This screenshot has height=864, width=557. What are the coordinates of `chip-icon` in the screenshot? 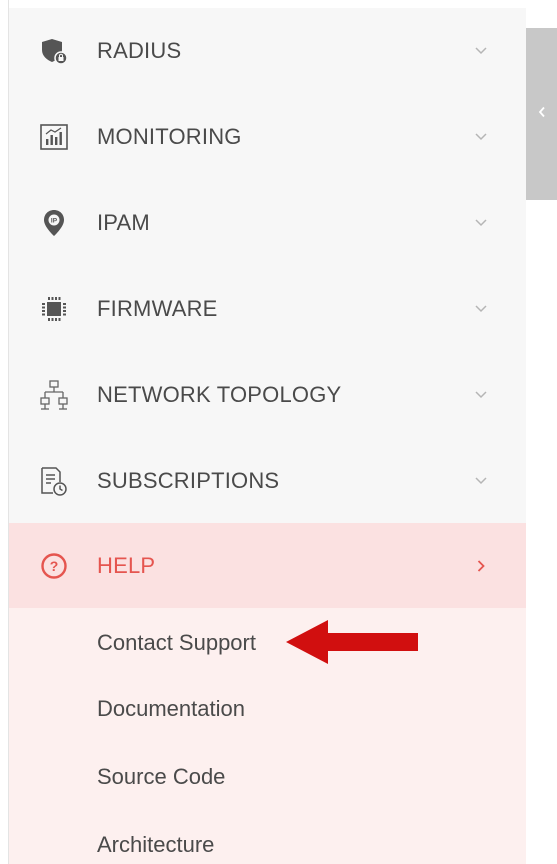 It's located at (54, 309).